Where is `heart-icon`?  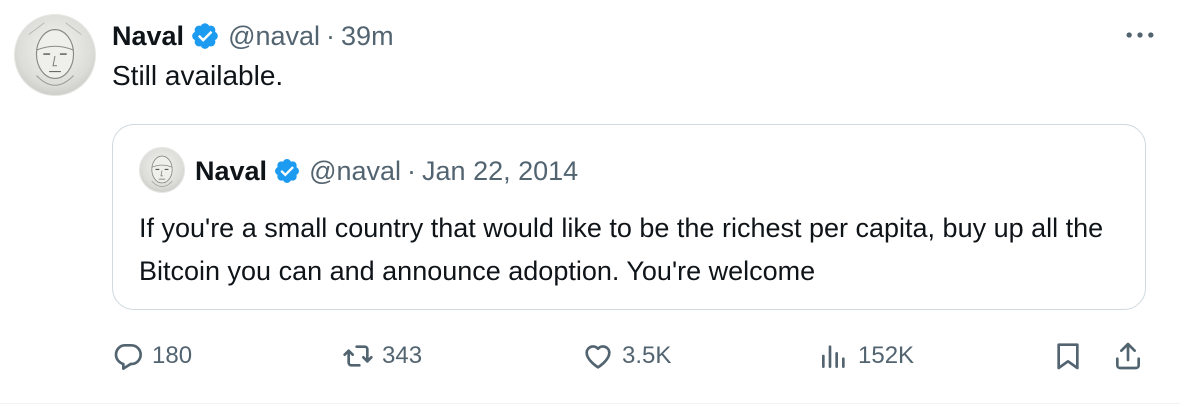
heart-icon is located at coordinates (598, 357).